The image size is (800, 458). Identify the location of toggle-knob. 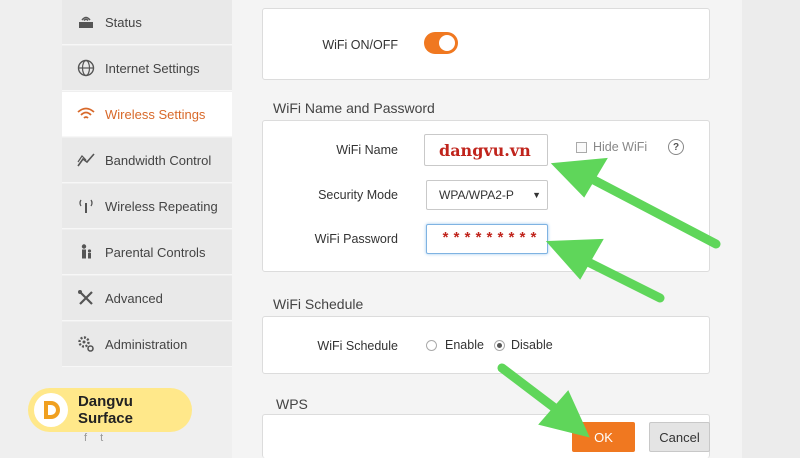
(447, 43).